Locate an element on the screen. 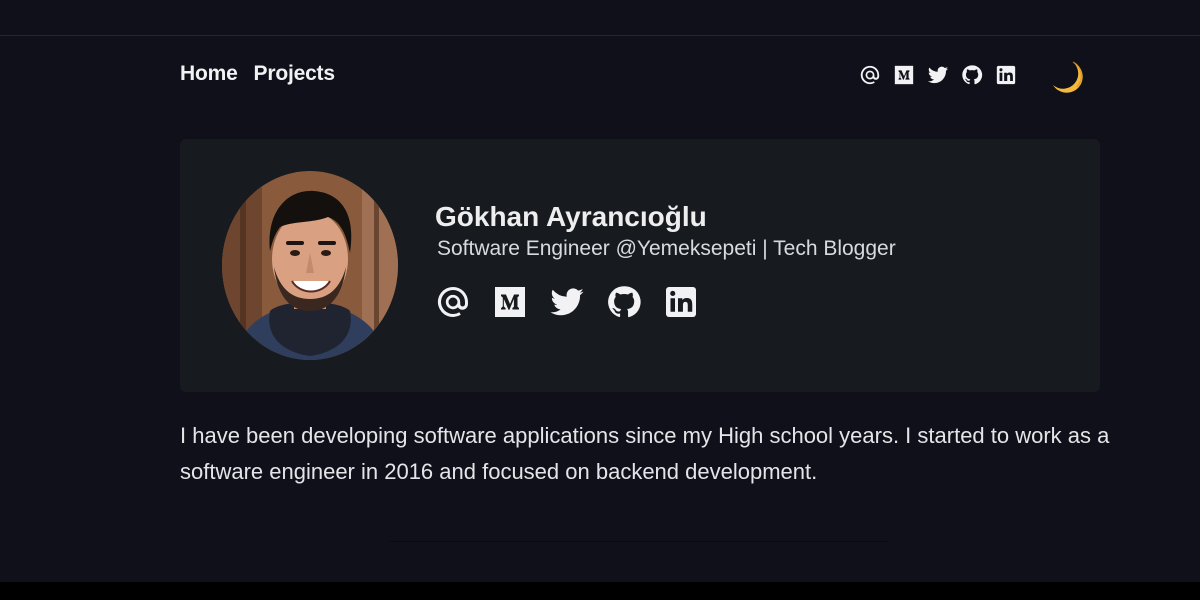 The height and width of the screenshot is (600, 1200). nav-home-link: Home is located at coordinates (209, 74).